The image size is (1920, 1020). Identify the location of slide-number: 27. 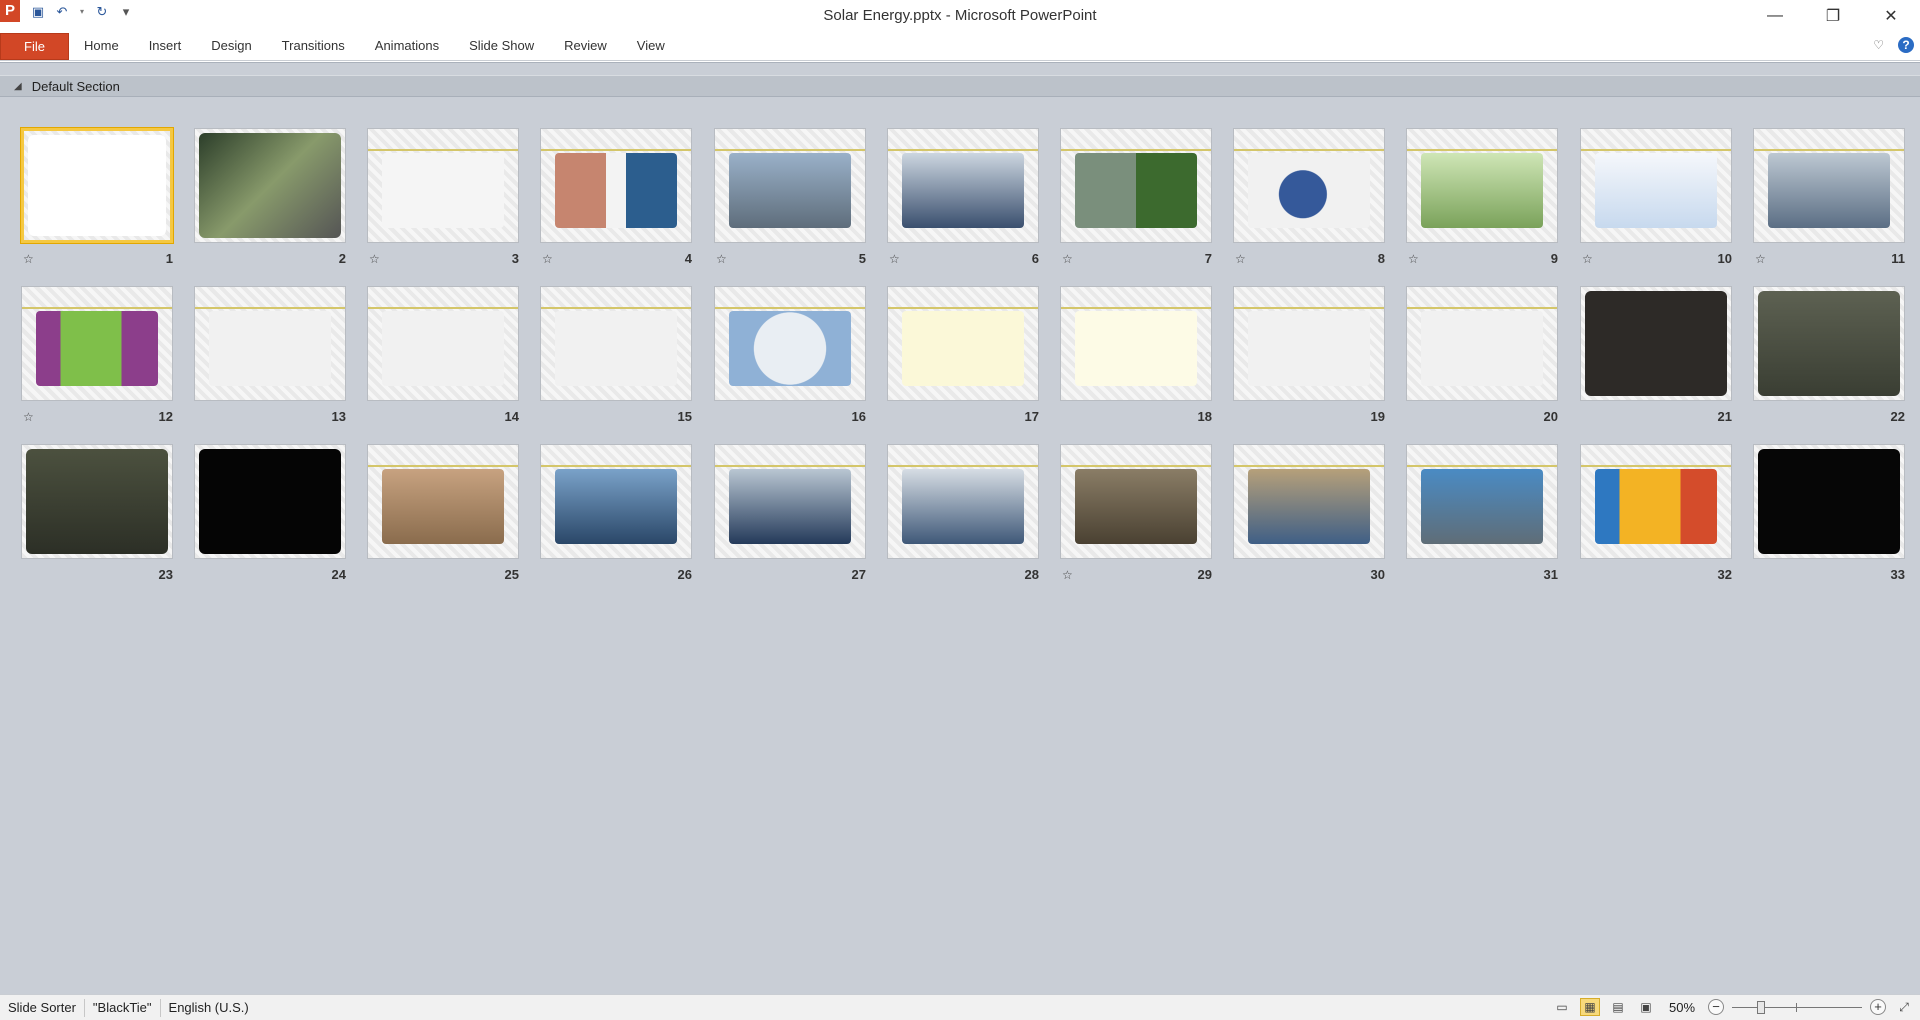
(858, 574).